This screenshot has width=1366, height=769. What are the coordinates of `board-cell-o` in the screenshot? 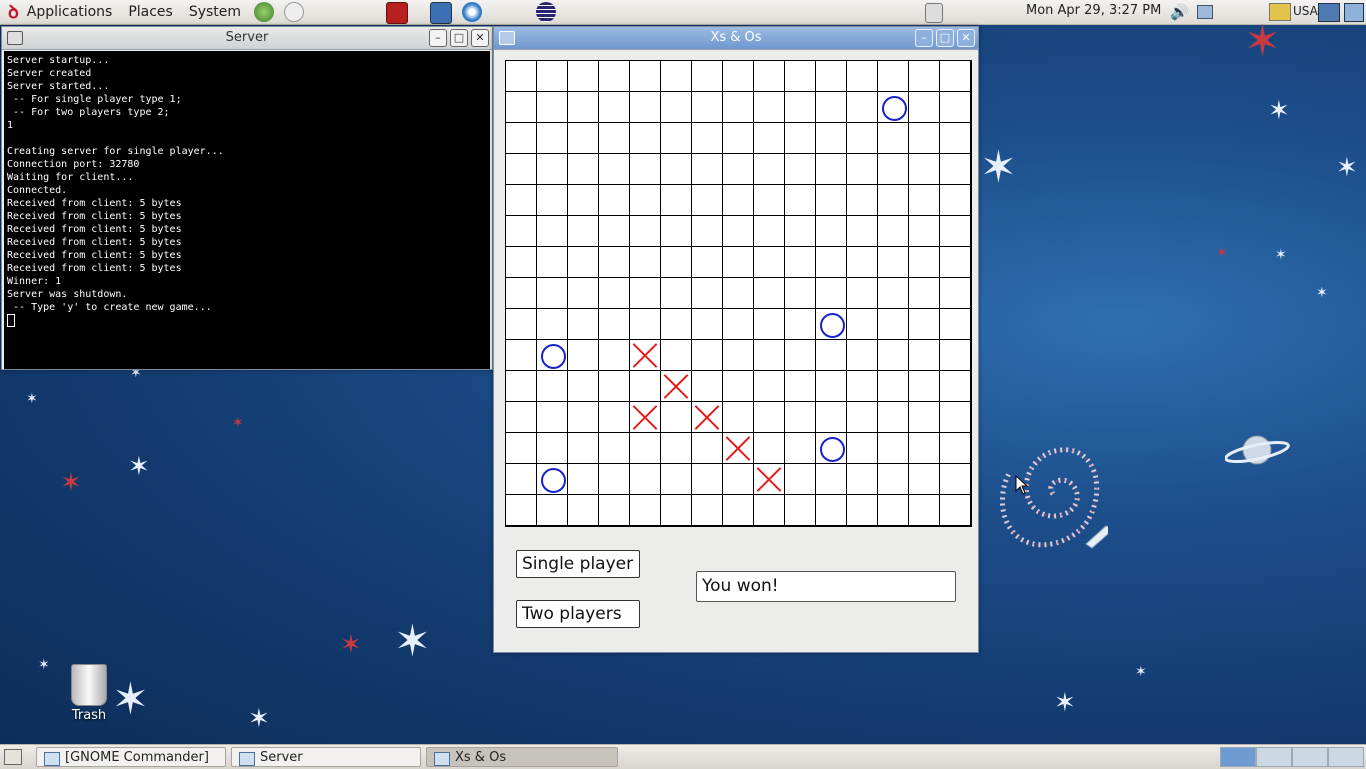 It's located at (552, 355).